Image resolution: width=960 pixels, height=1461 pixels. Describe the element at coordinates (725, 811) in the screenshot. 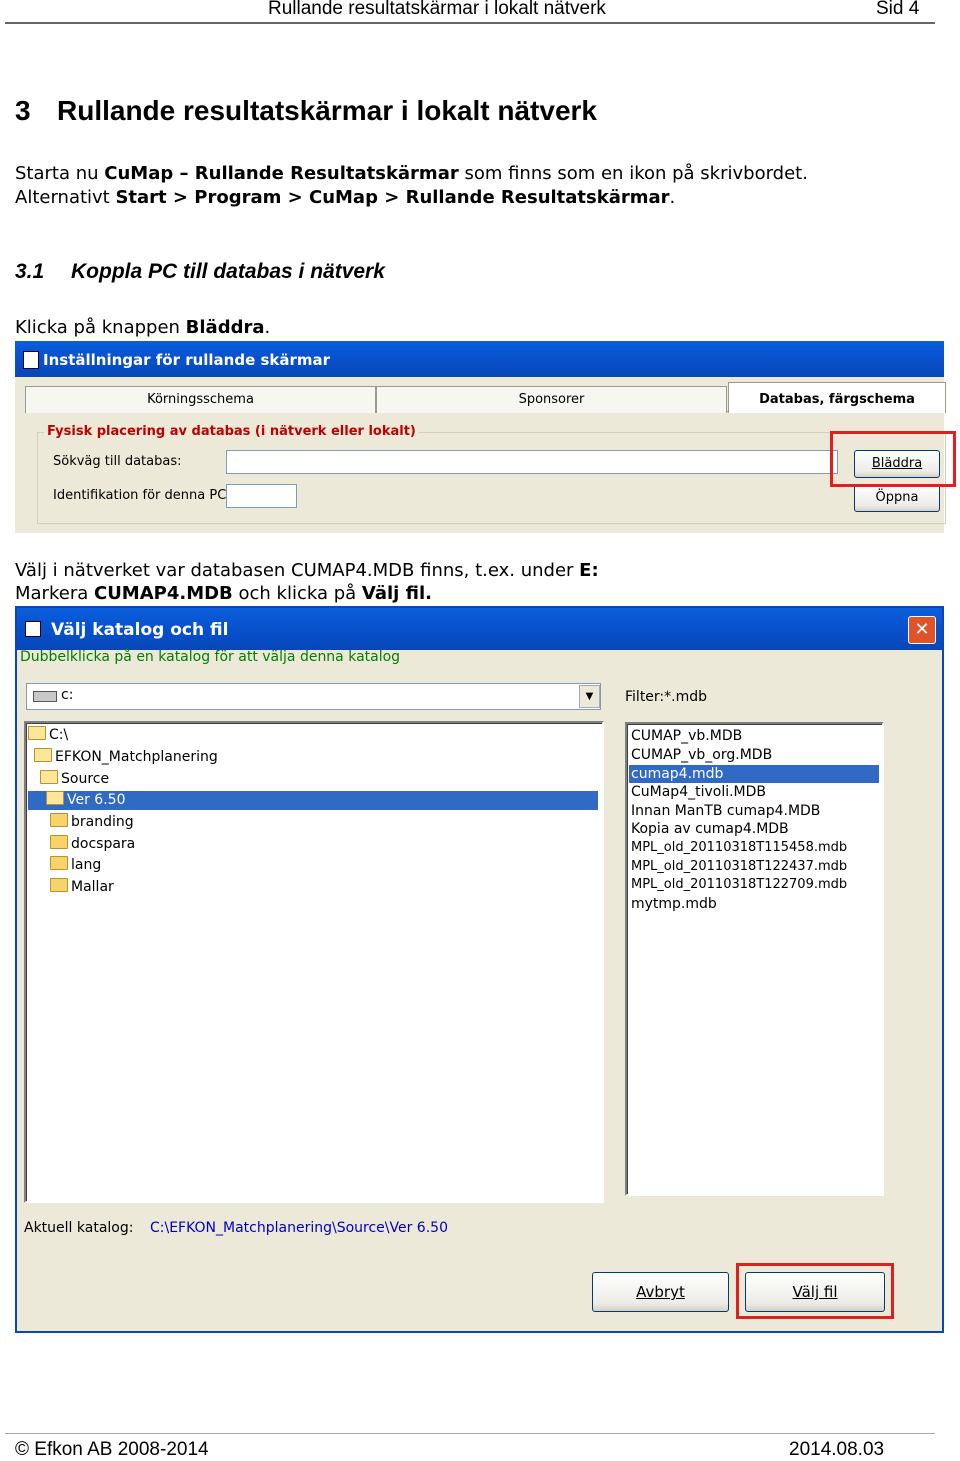

I see `file-row: Innan ManTB cumap4.MDB` at that location.